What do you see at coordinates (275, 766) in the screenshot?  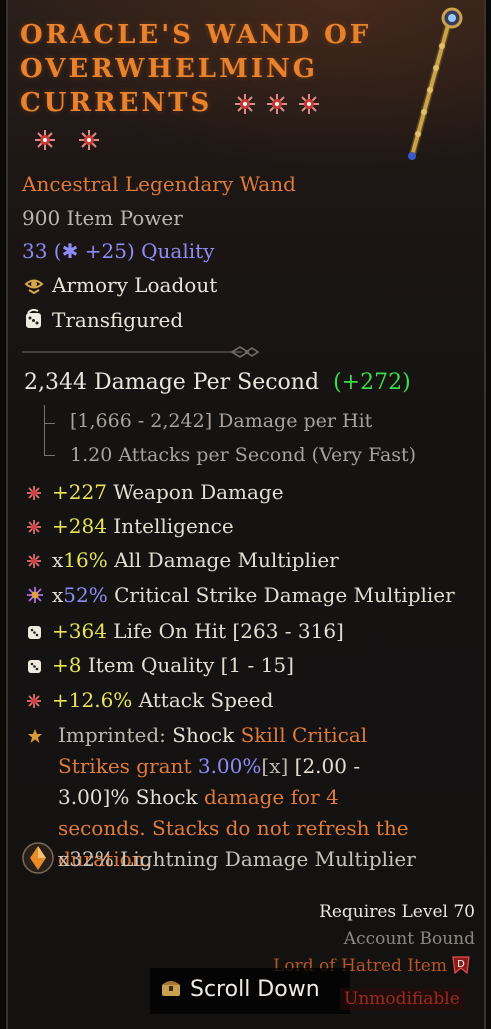 I see `imprint-tag: [x]` at bounding box center [275, 766].